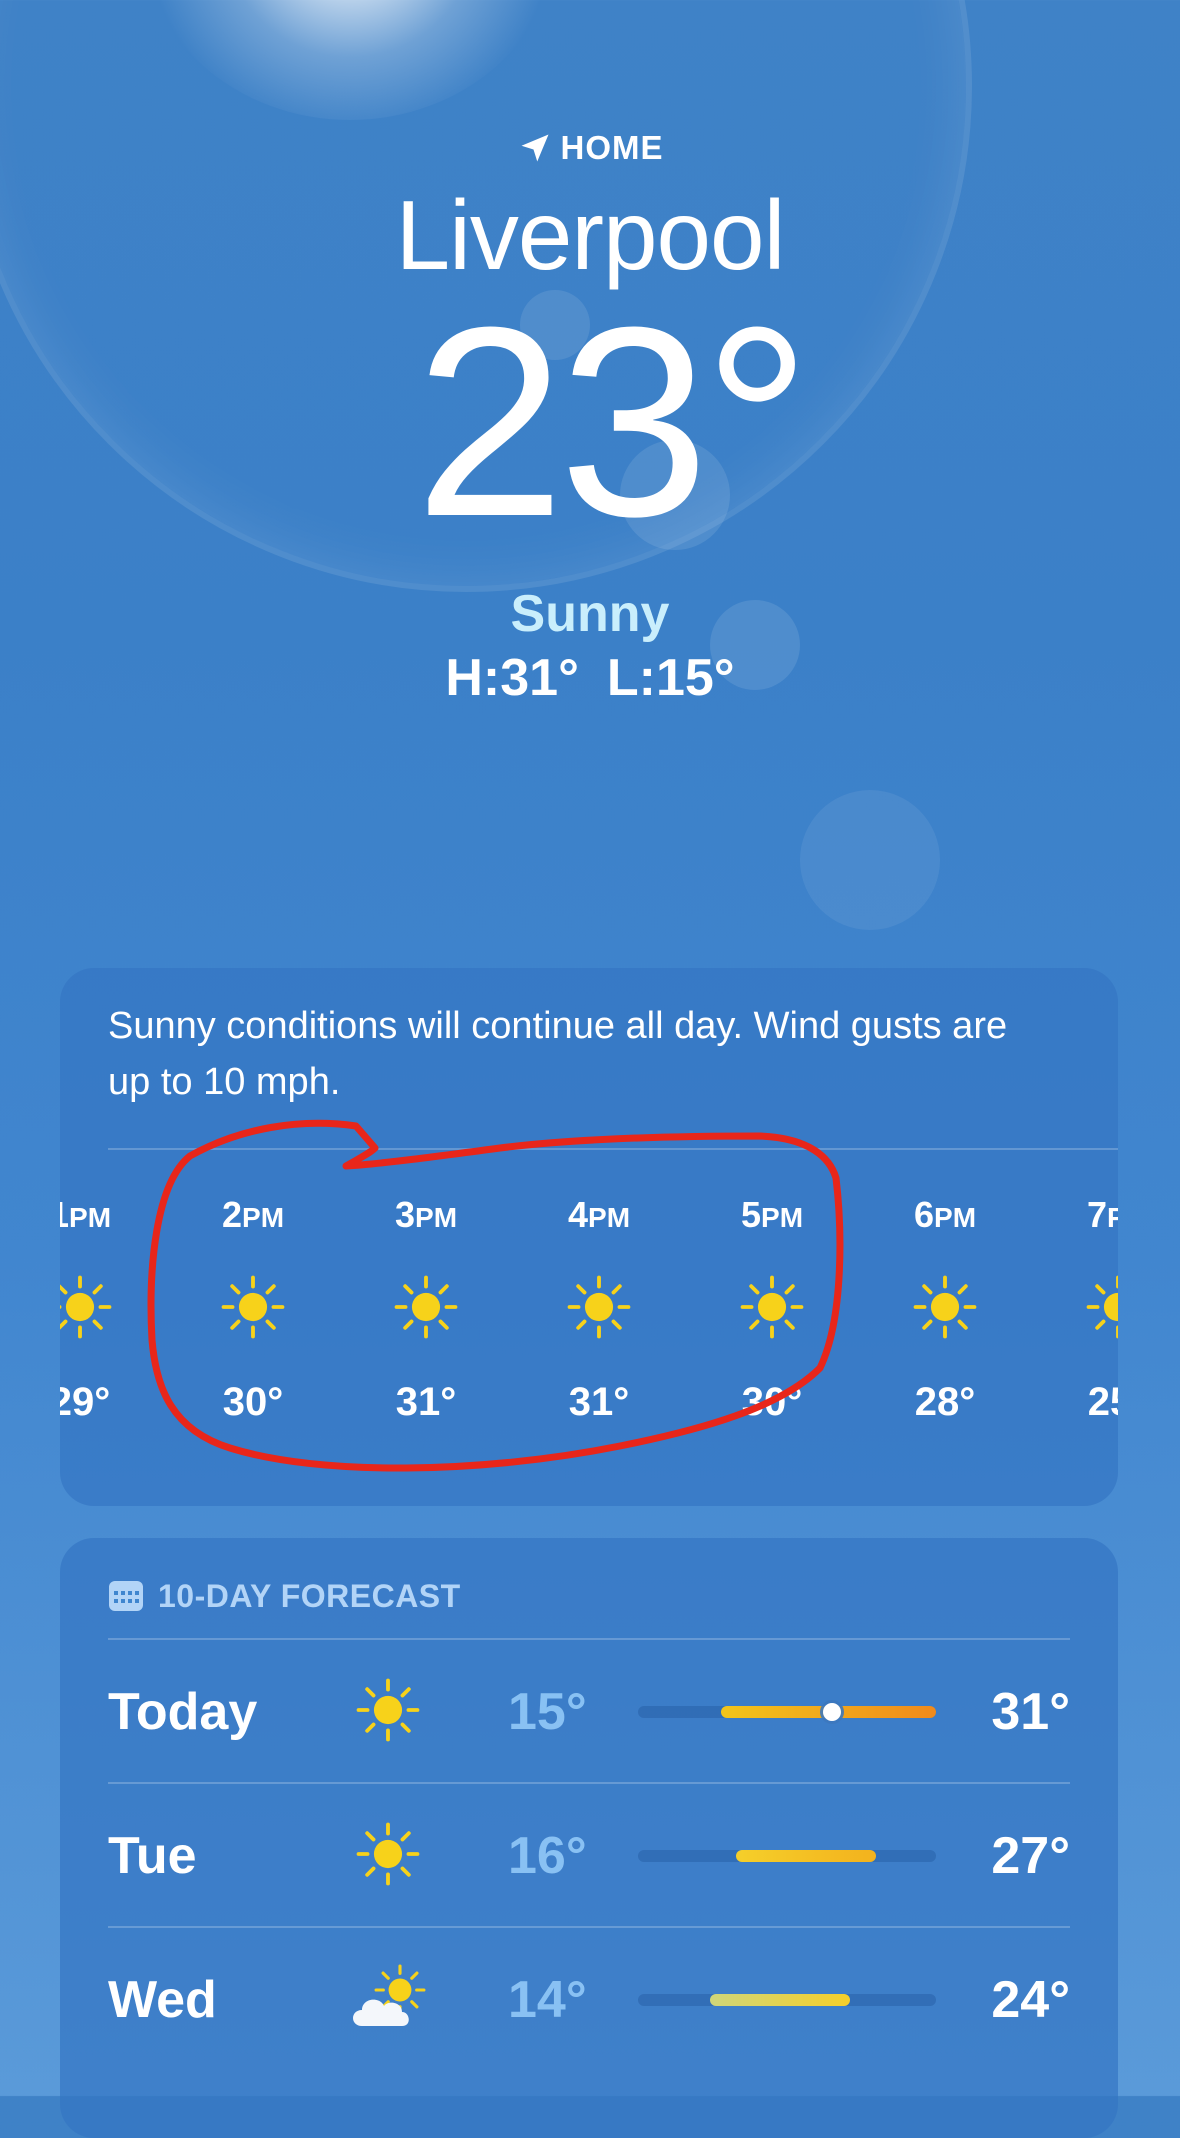 This screenshot has width=1180, height=2138. What do you see at coordinates (512, 678) in the screenshot?
I see `high-temperature: H:31°` at bounding box center [512, 678].